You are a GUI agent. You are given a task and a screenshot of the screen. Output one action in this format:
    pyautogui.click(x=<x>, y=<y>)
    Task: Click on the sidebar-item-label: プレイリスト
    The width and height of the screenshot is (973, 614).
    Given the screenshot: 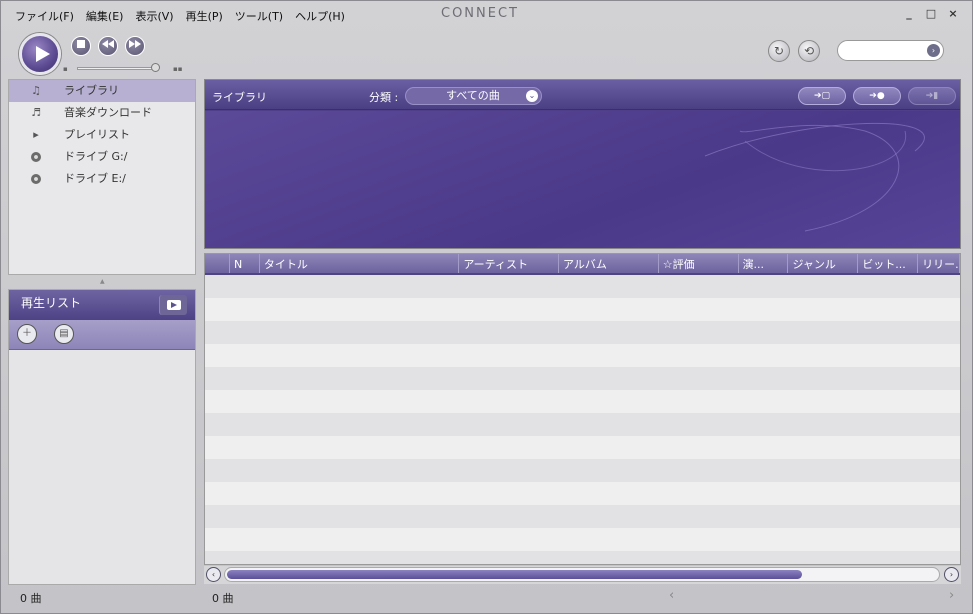 What is the action you would take?
    pyautogui.click(x=97, y=134)
    